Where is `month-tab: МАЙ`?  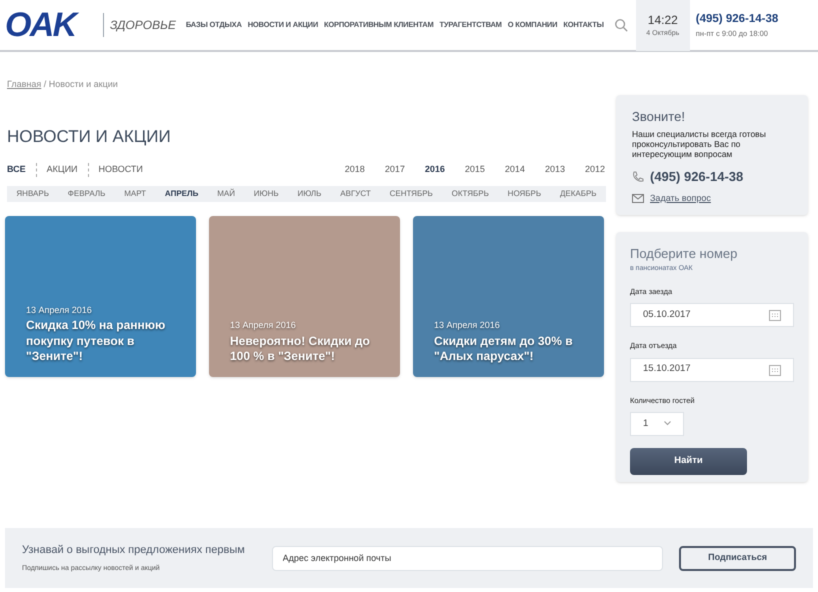
month-tab: МАЙ is located at coordinates (226, 194).